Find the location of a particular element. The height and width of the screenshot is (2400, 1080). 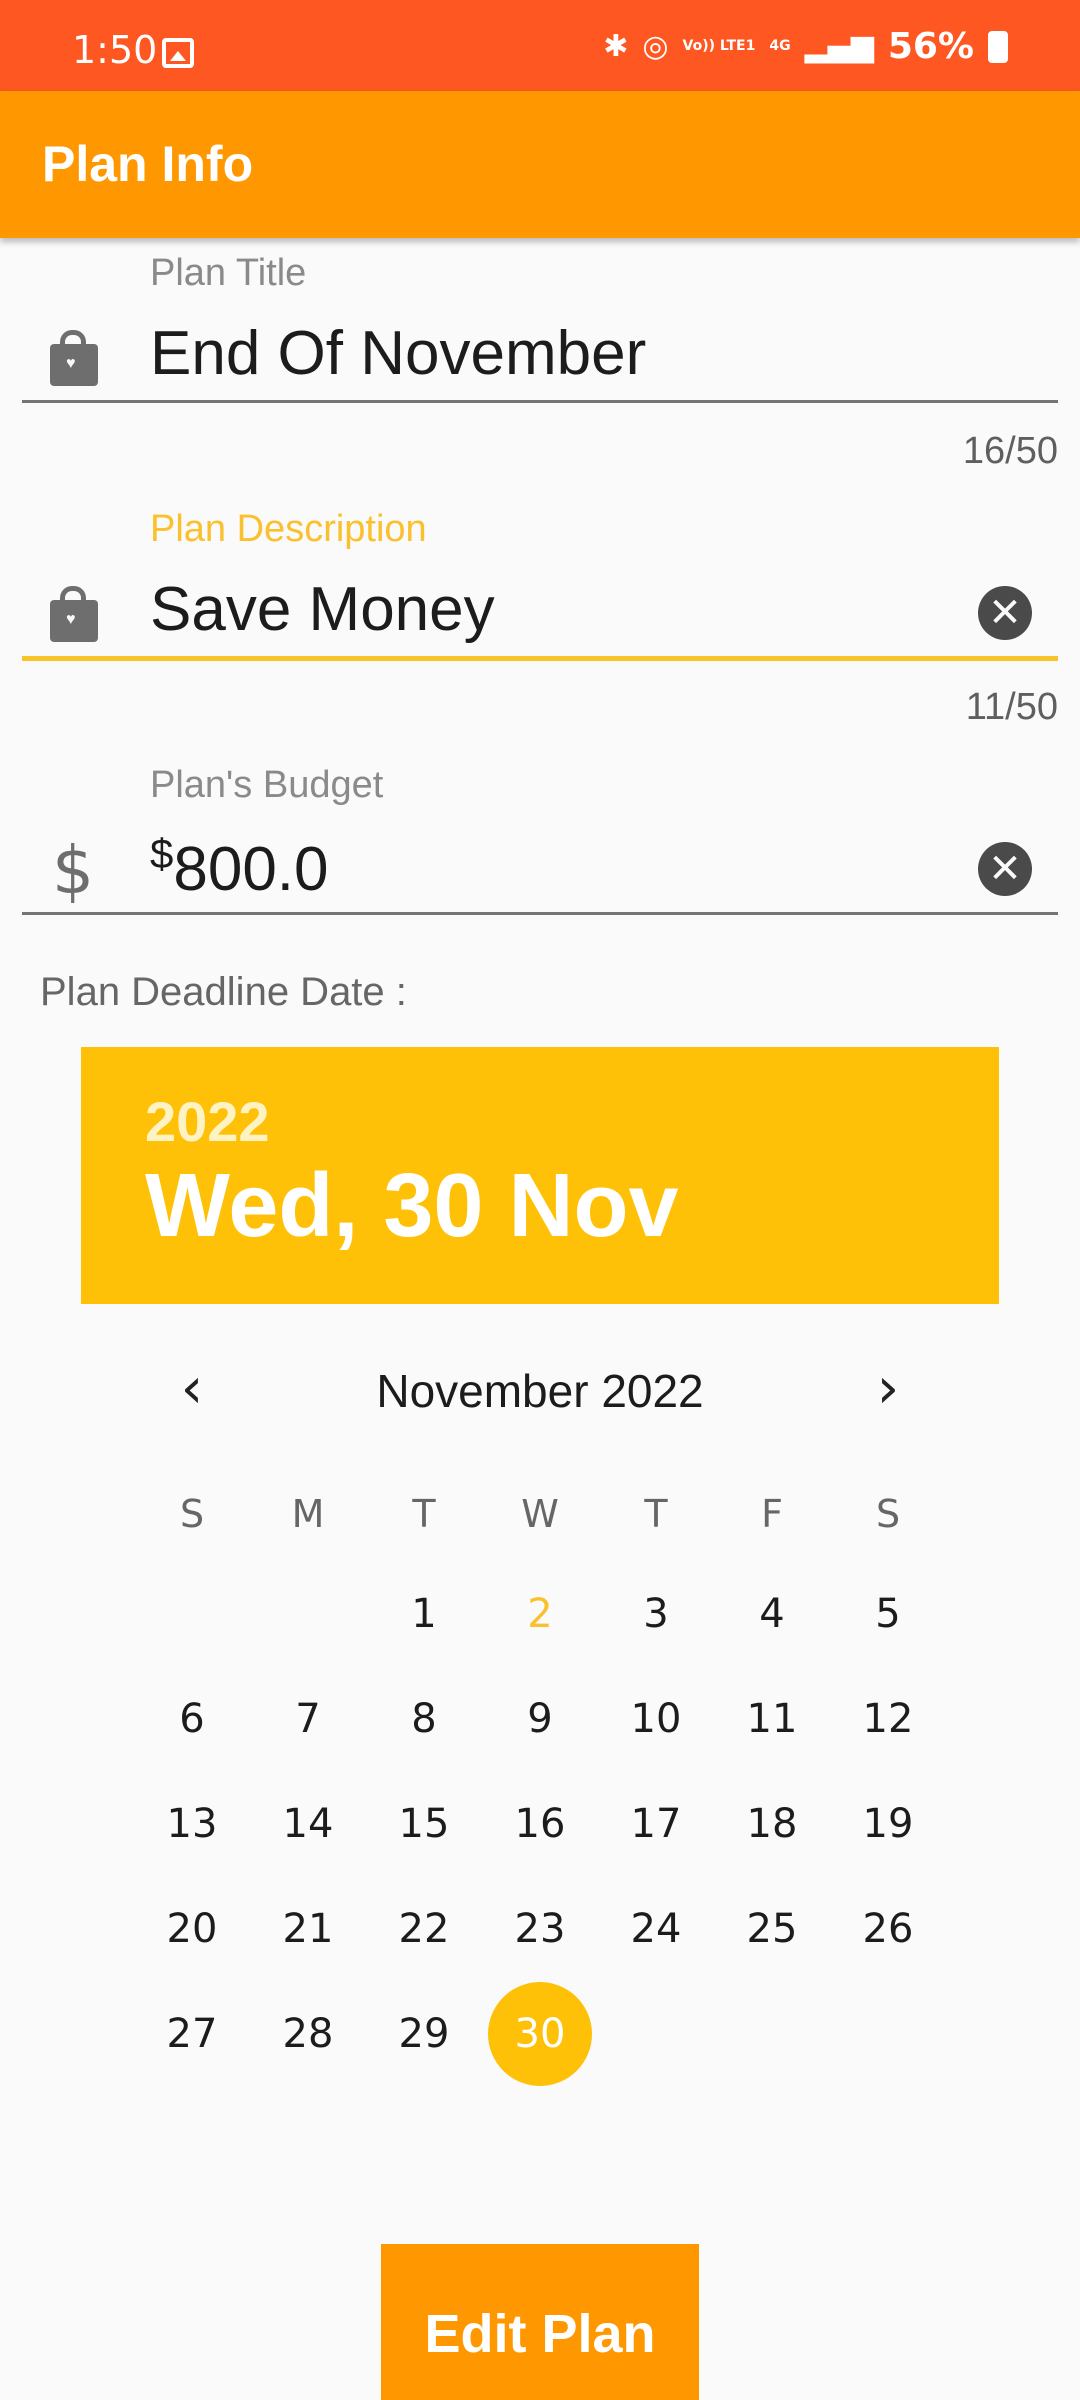

weekday-header: W is located at coordinates (540, 1514).